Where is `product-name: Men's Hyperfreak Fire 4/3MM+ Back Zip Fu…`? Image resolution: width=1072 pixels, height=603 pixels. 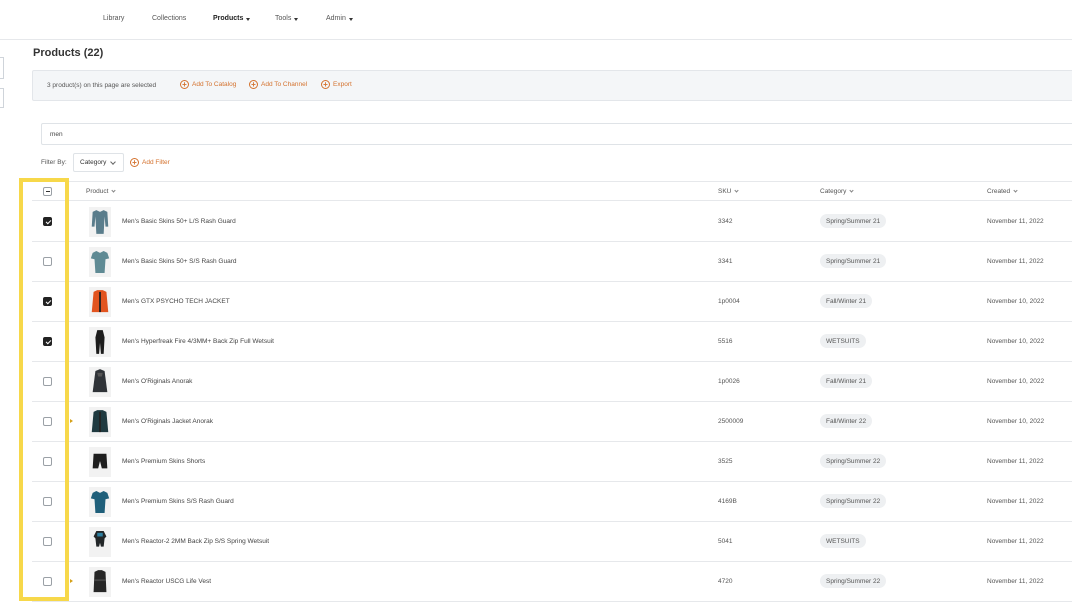
product-name: Men's Hyperfreak Fire 4/3MM+ Back Zip Fu… is located at coordinates (198, 341).